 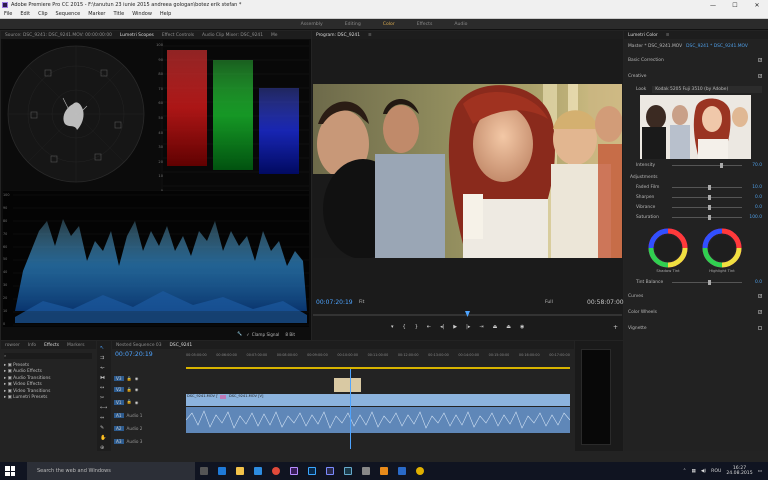 I want to click on mark-out-icon: }, so click(x=416, y=327).